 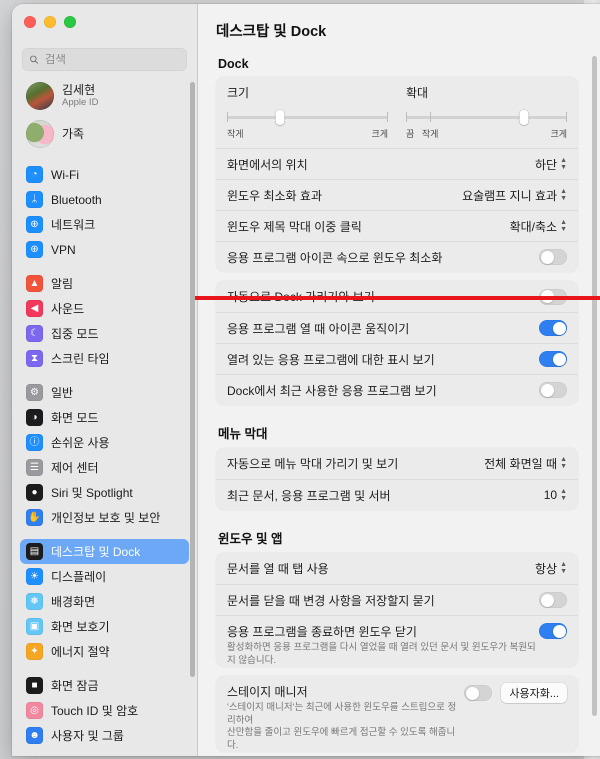 What do you see at coordinates (70, 22) in the screenshot?
I see `zoom-button` at bounding box center [70, 22].